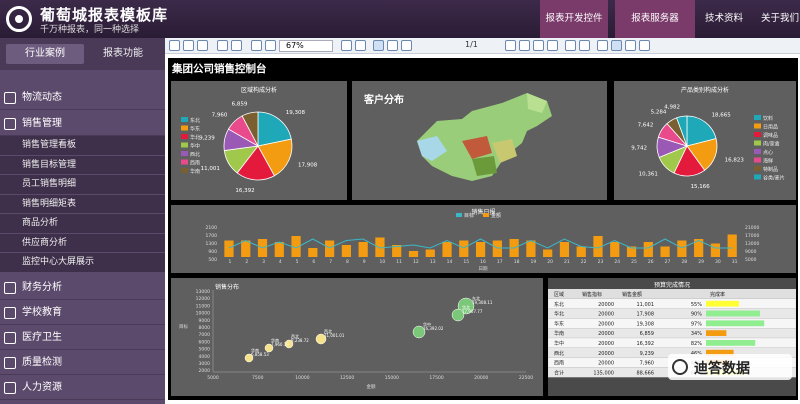 Image resolution: width=800 pixels, height=404 pixels. Describe the element at coordinates (90, 30) in the screenshot. I see `brand-subtitle: 千万种报表，同一种选择` at that location.